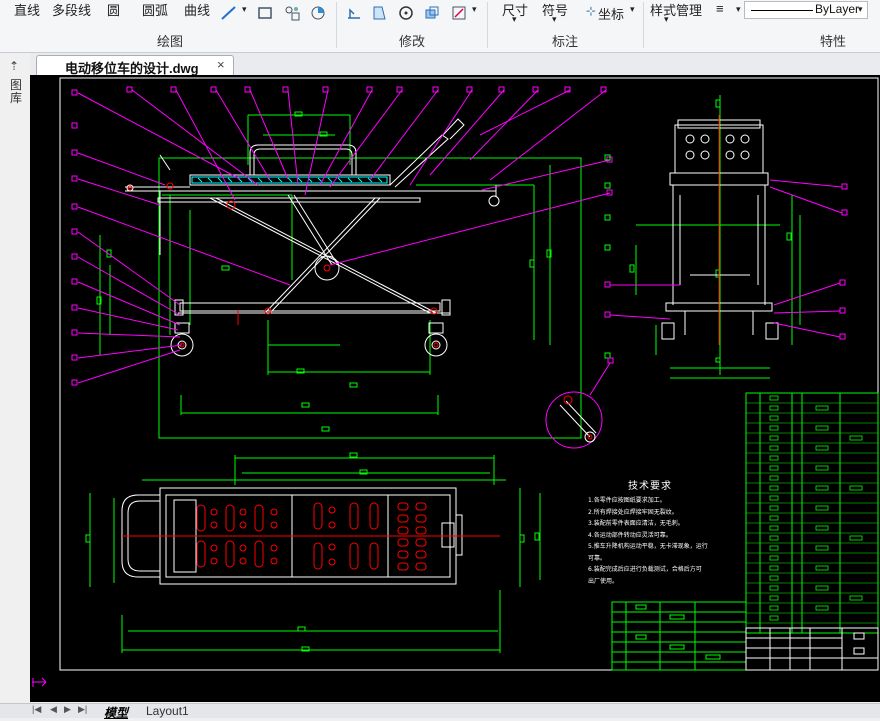  I want to click on front-view, so click(726, 237).